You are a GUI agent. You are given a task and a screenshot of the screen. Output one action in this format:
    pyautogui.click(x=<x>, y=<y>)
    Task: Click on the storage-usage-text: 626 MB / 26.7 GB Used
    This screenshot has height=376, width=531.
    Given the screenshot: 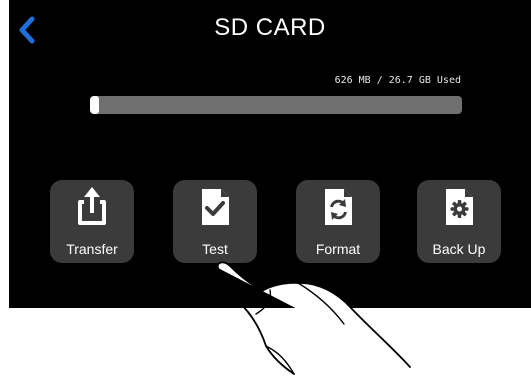 What is the action you would take?
    pyautogui.click(x=397, y=80)
    